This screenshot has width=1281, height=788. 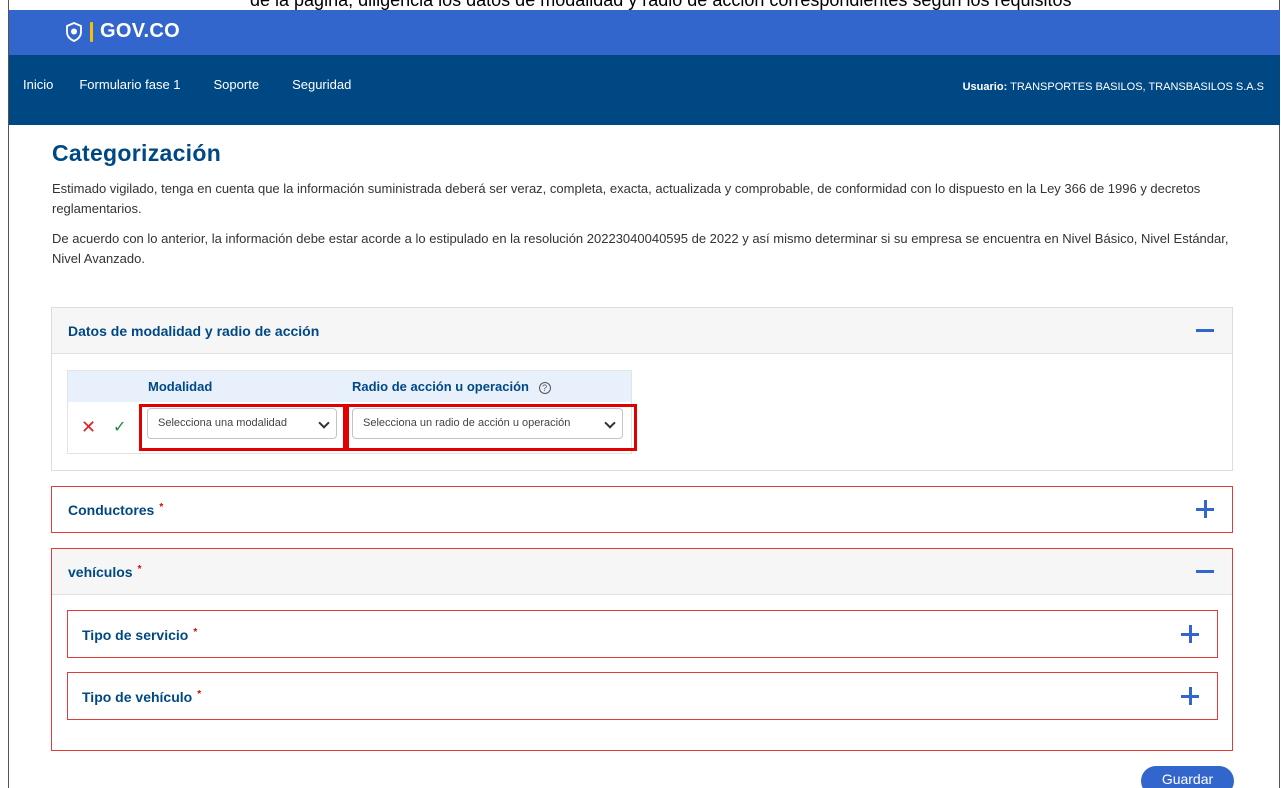 I want to click on conductores-panel: Conductores *, so click(x=642, y=509).